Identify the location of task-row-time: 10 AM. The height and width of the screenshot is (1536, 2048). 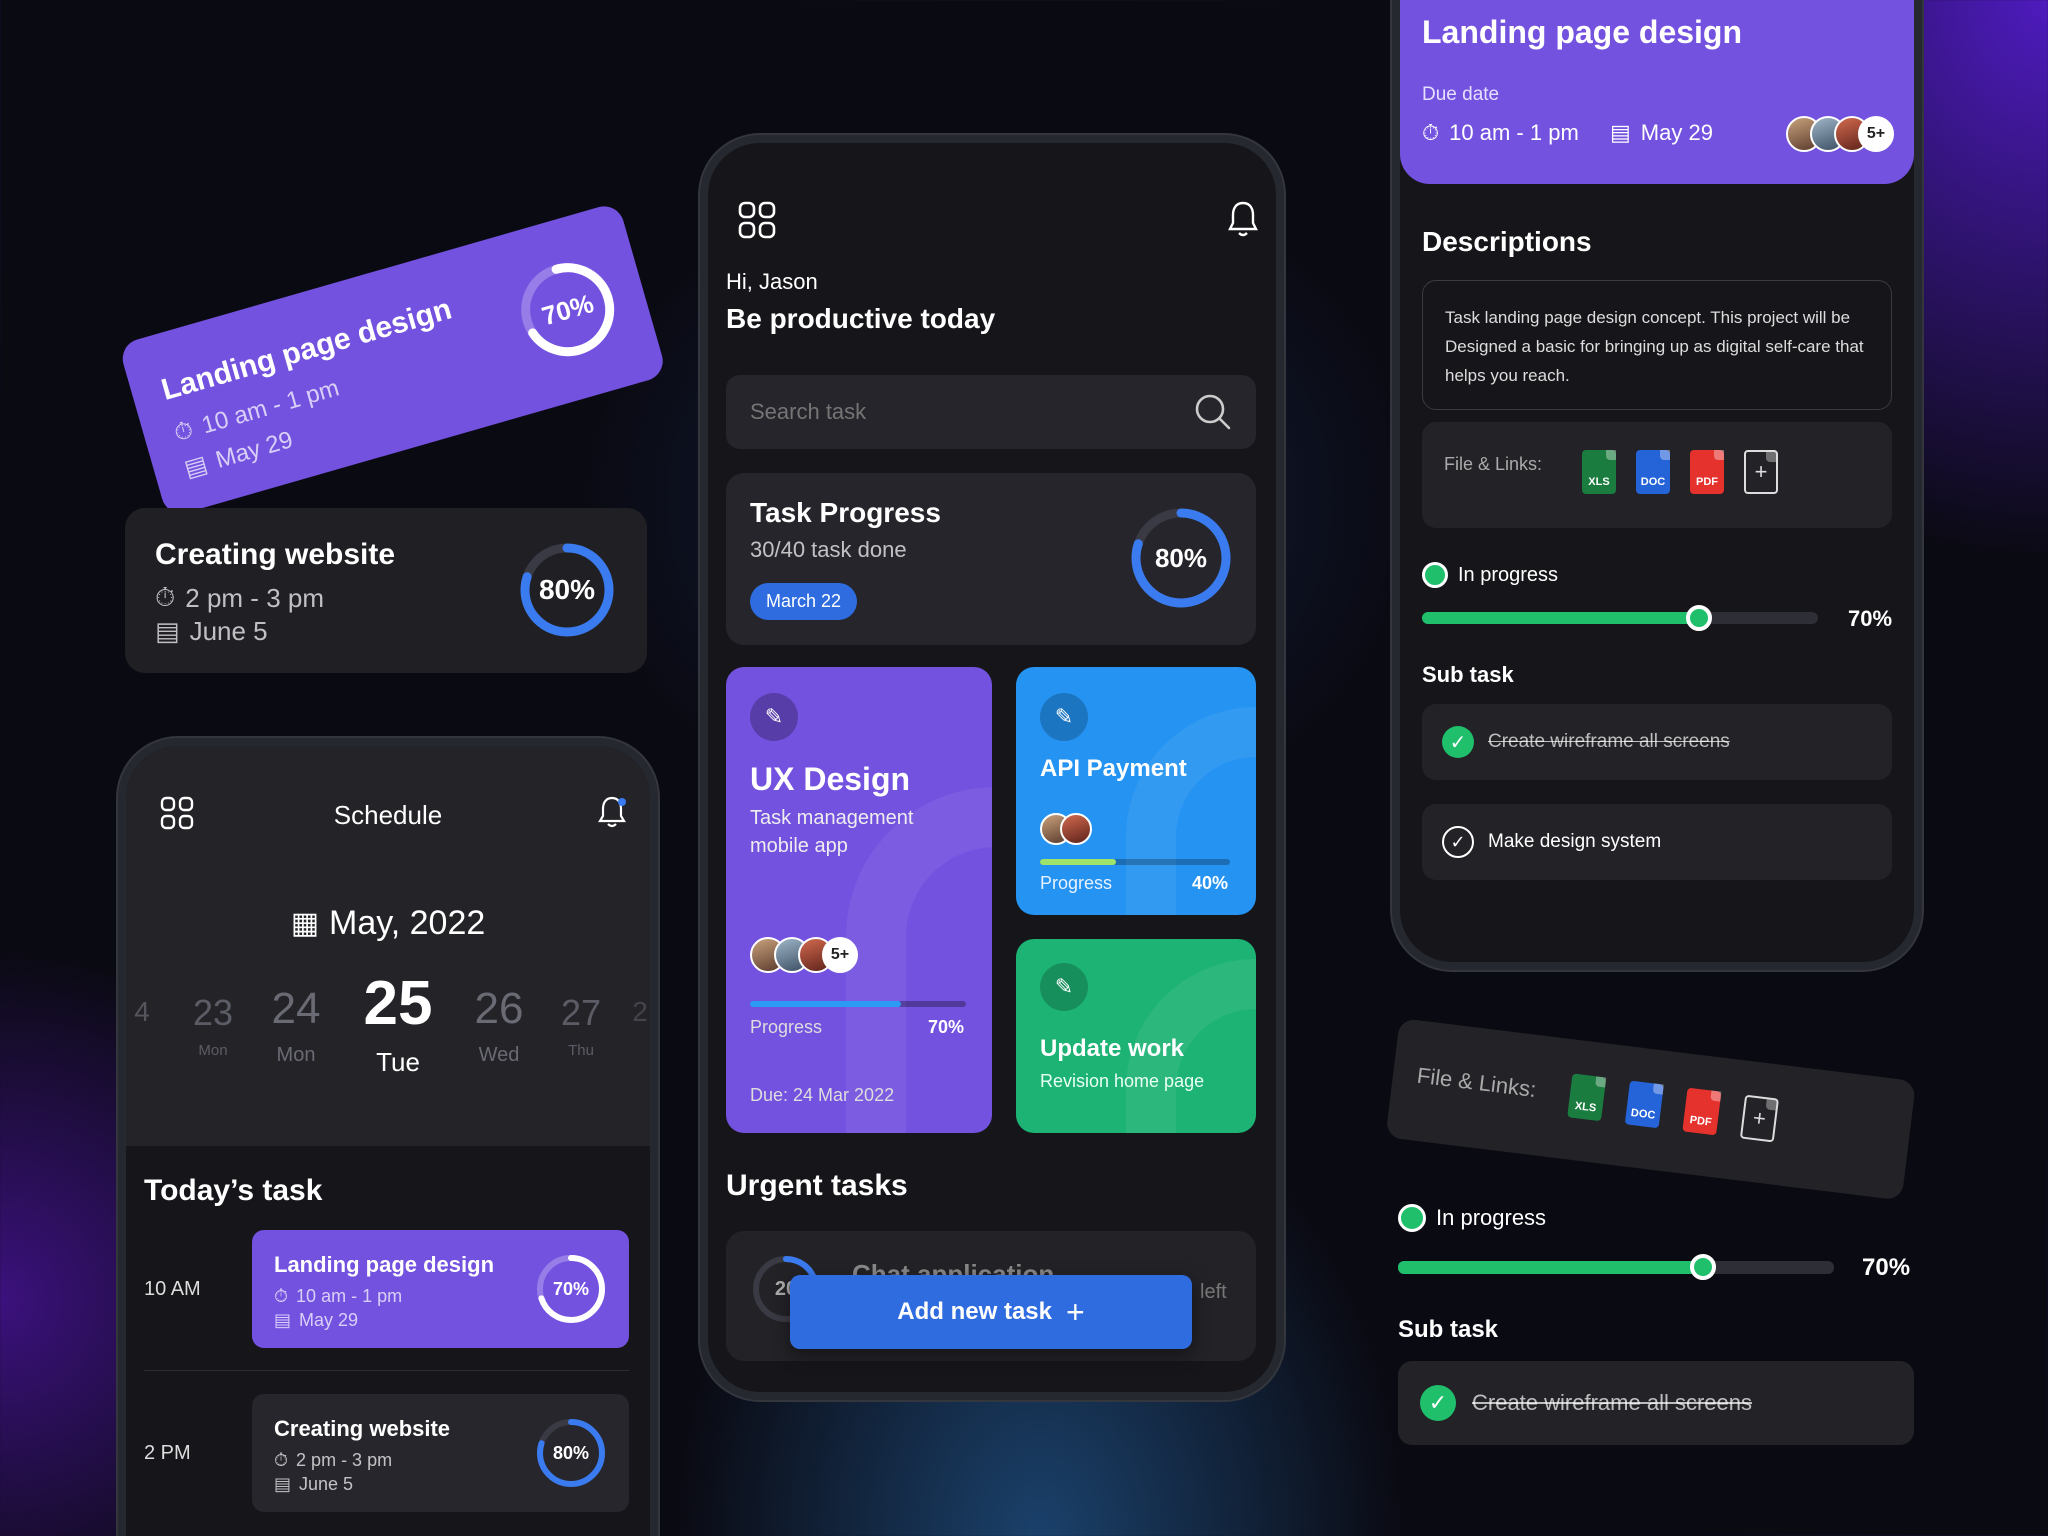
(172, 1289).